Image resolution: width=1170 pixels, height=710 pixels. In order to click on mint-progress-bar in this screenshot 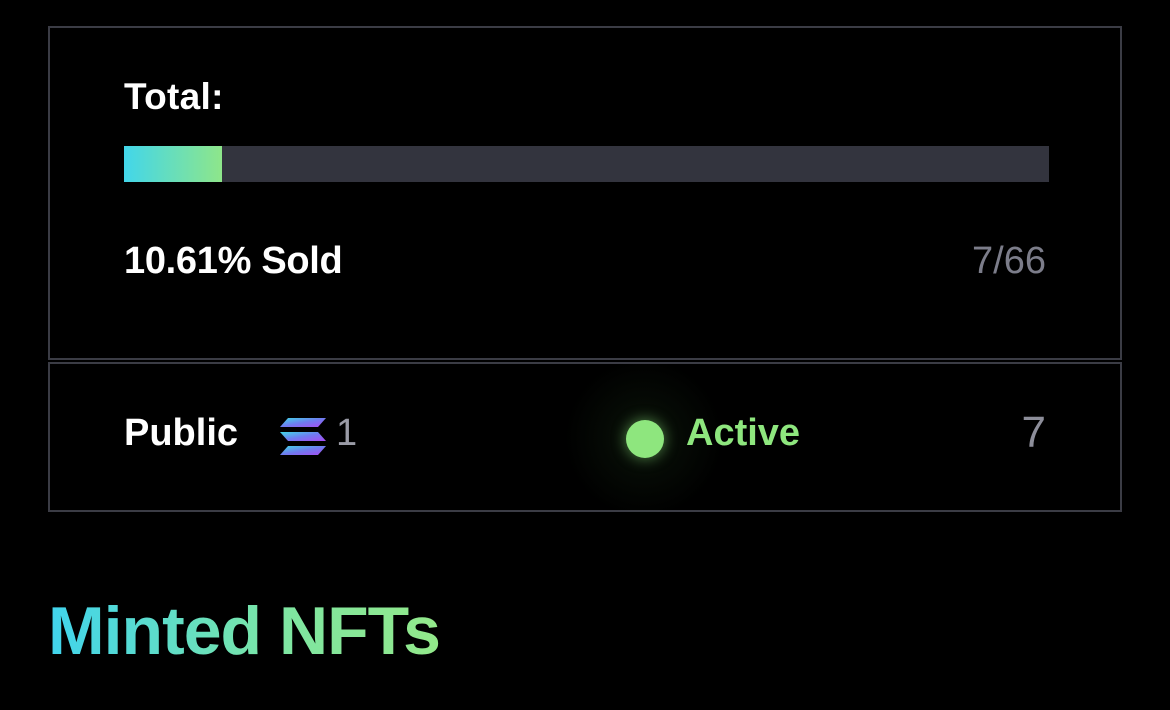, I will do `click(586, 164)`.